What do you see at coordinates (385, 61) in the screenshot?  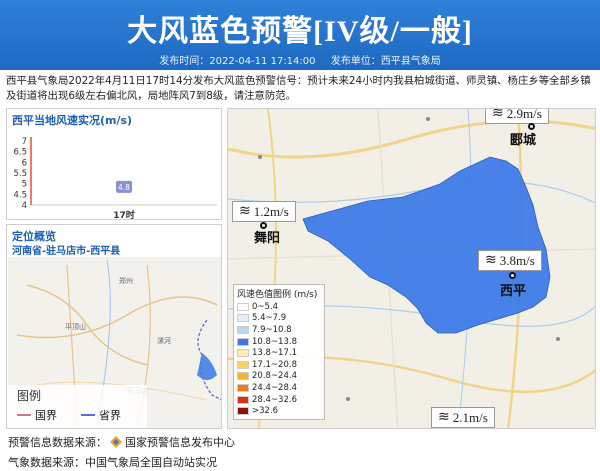 I see `publisher: 发布单位：西平县气象局` at bounding box center [385, 61].